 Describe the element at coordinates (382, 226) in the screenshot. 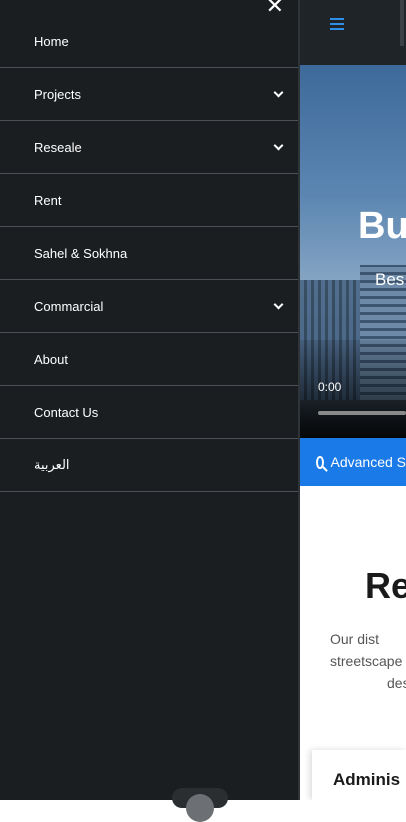

I see `hero-title: Bu` at that location.